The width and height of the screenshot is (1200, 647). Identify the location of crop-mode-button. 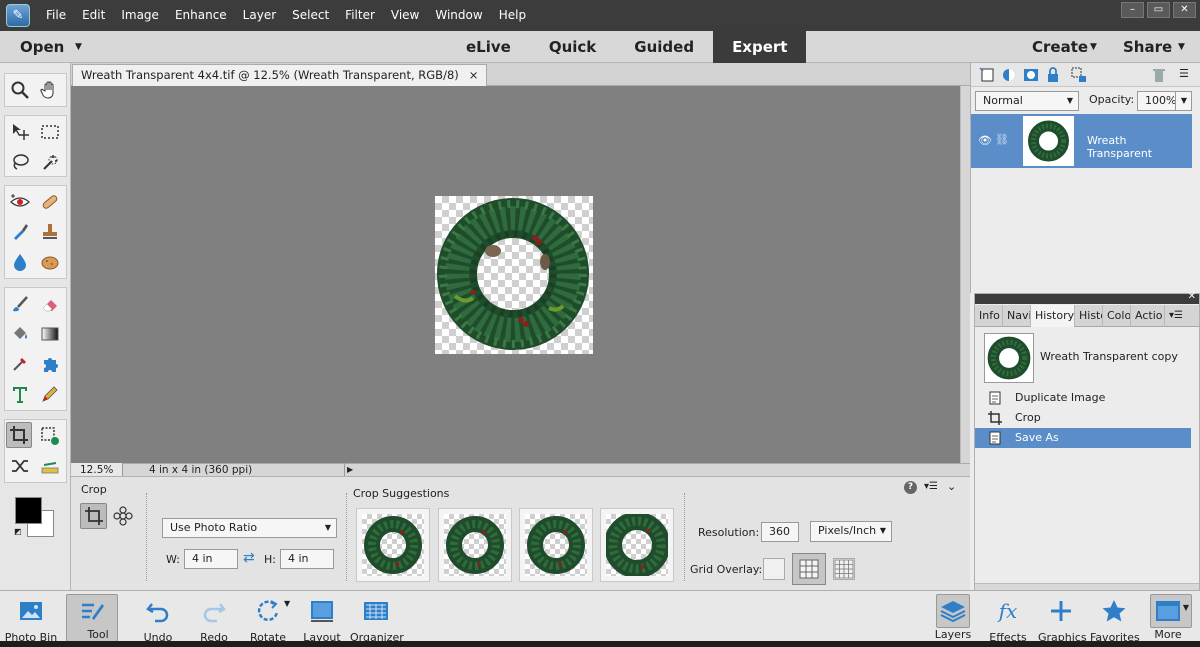
(93, 516).